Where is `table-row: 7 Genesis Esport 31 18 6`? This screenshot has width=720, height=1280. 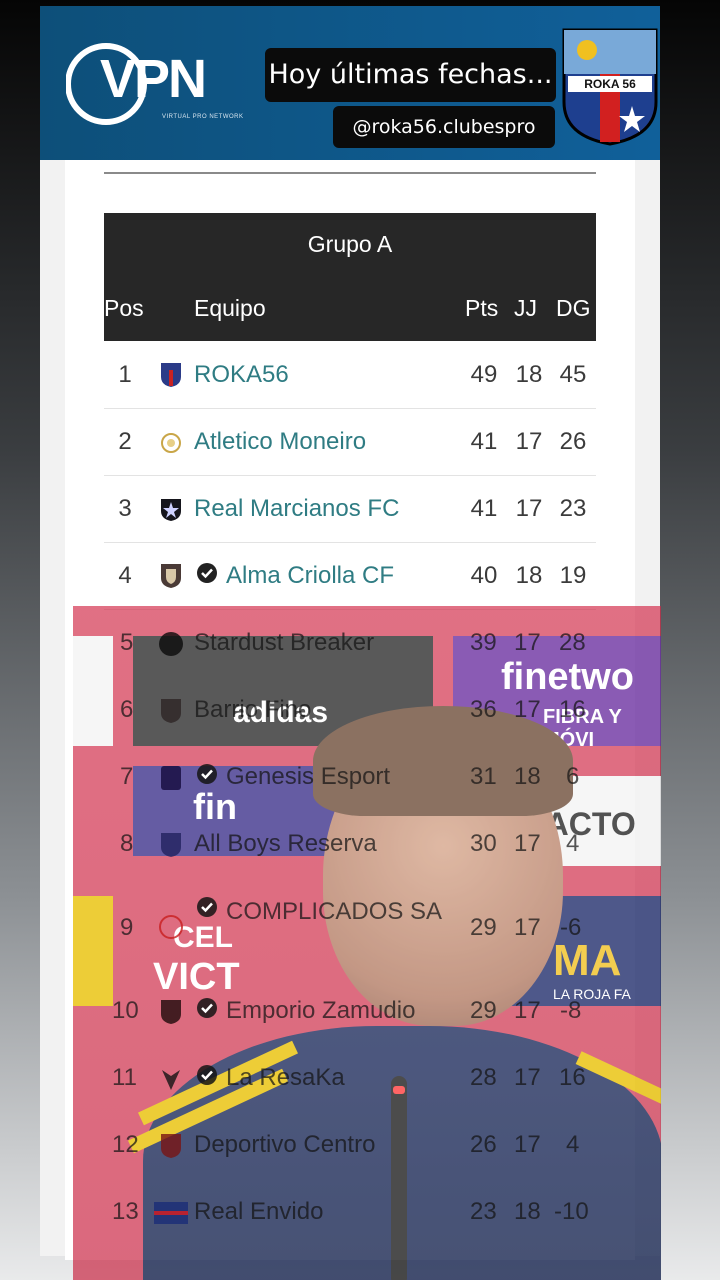 table-row: 7 Genesis Esport 31 18 6 is located at coordinates (384, 776).